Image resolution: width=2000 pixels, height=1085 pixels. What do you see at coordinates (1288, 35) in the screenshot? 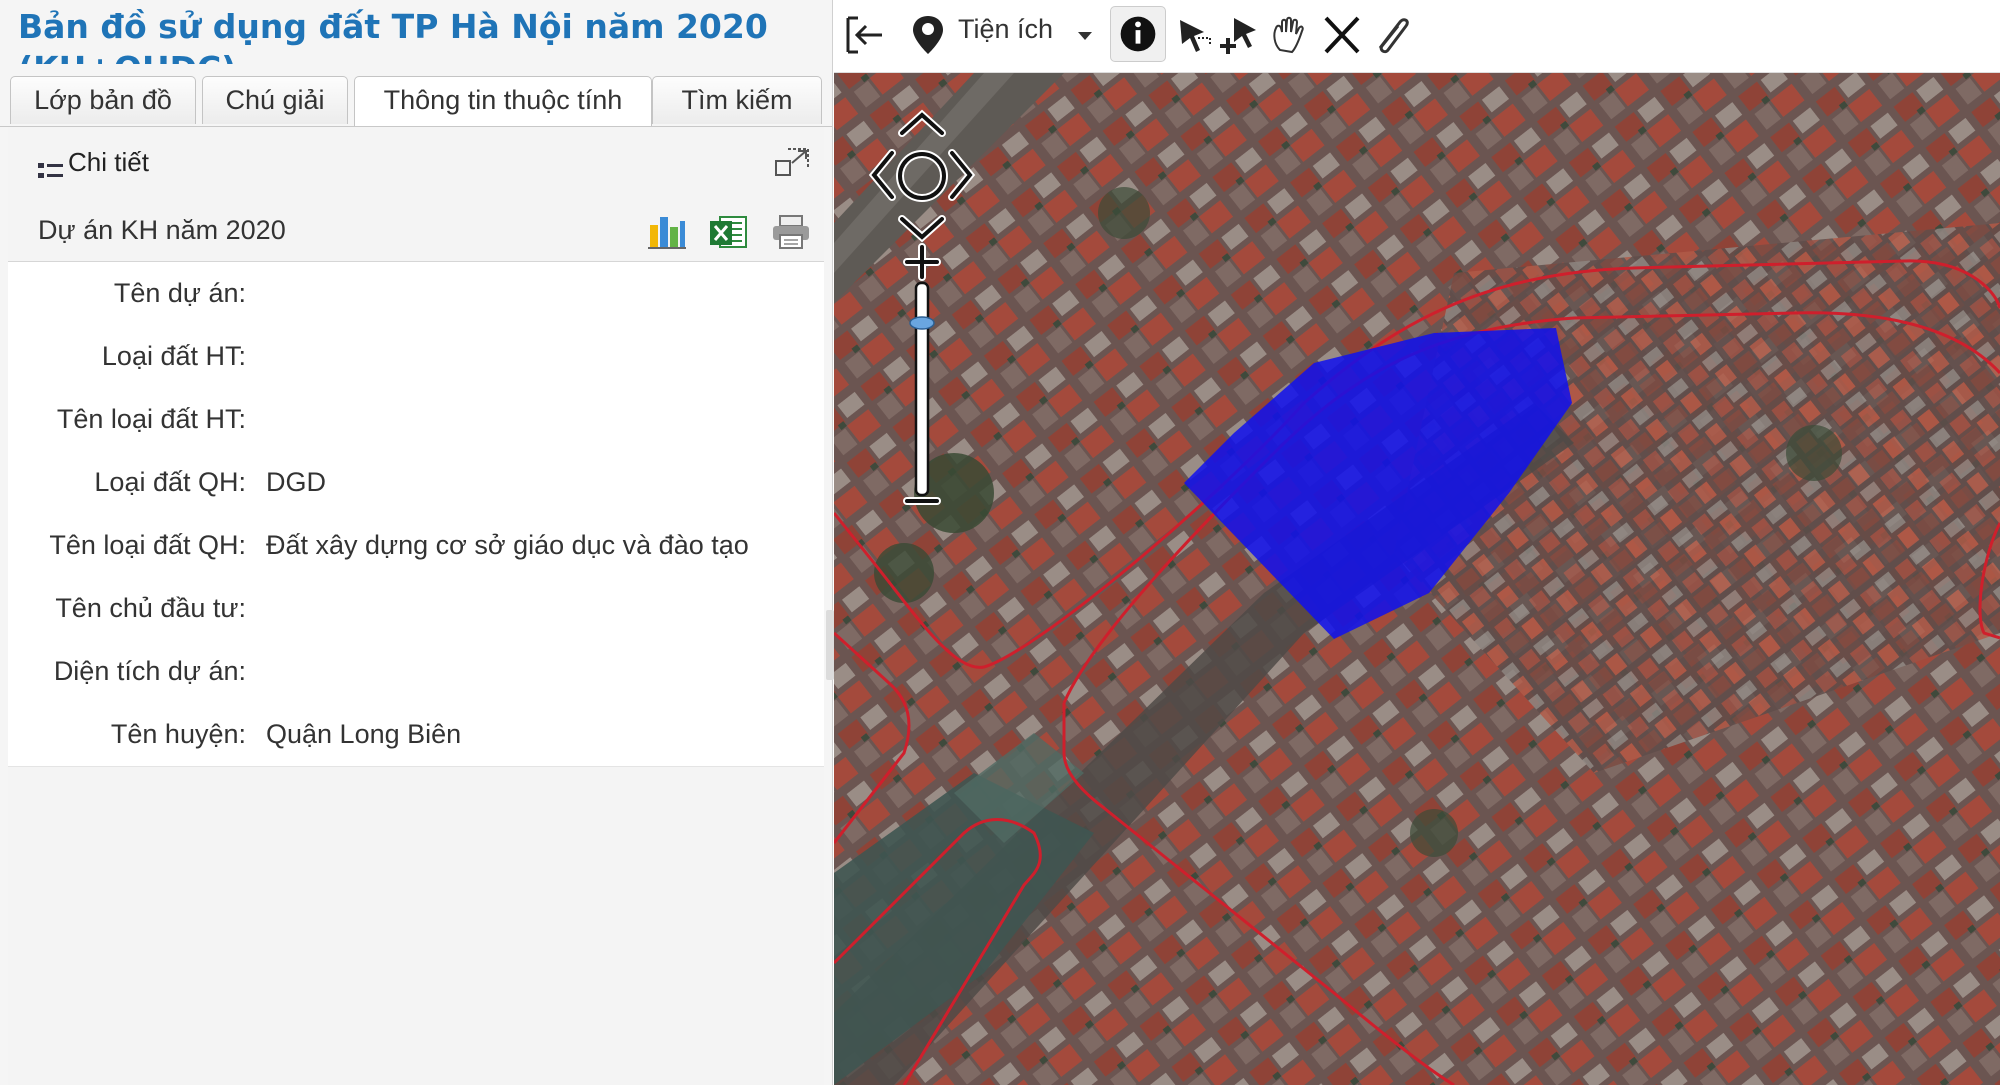
I see `pan-hand-icon` at bounding box center [1288, 35].